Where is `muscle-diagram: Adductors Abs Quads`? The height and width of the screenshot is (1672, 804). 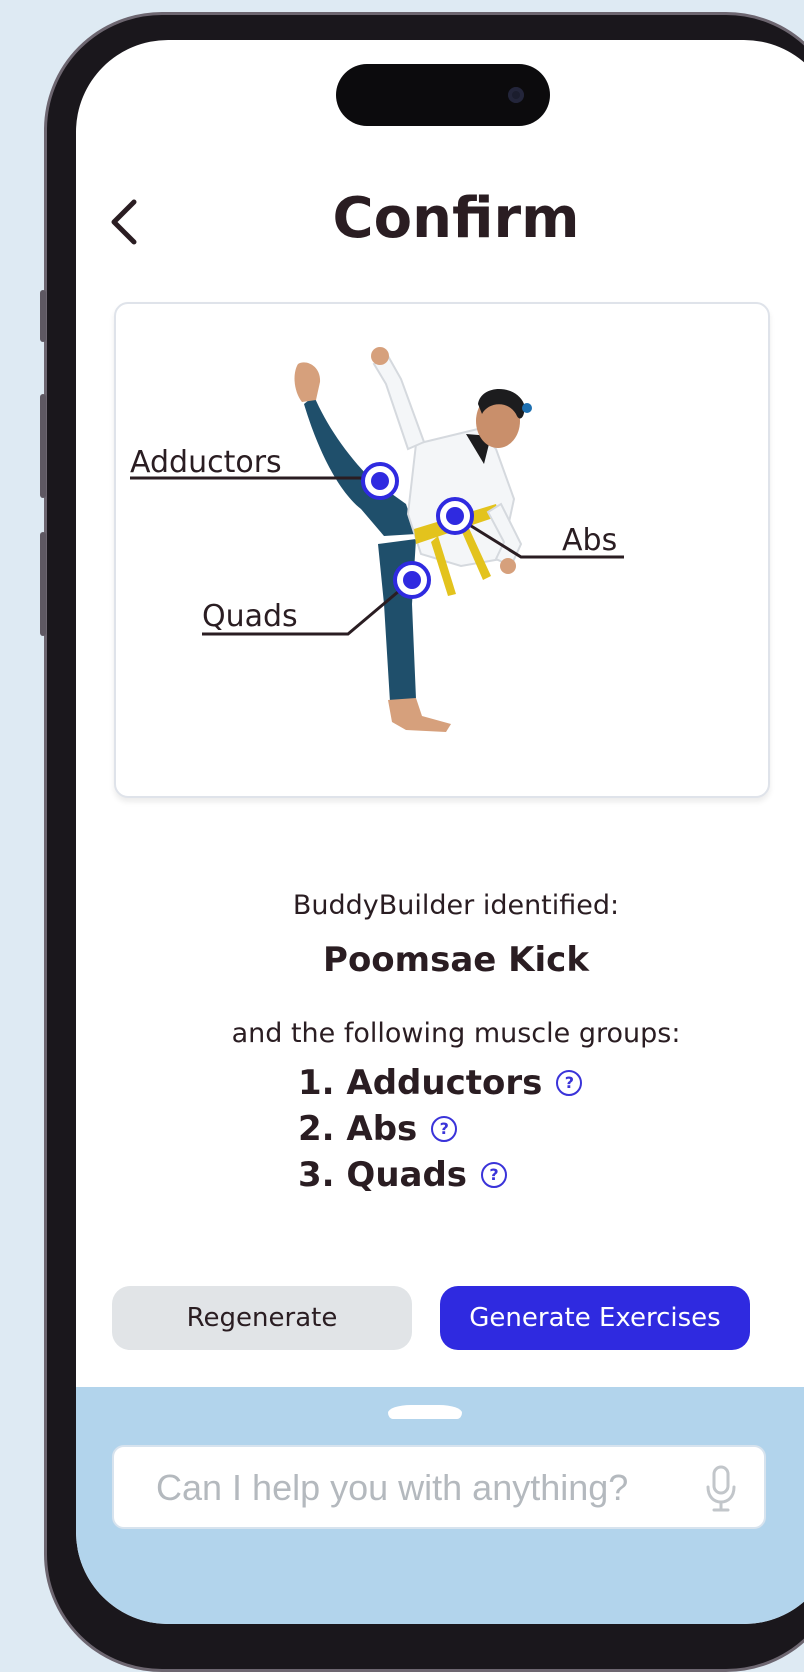
muscle-diagram: Adductors Abs Quads is located at coordinates (377, 539).